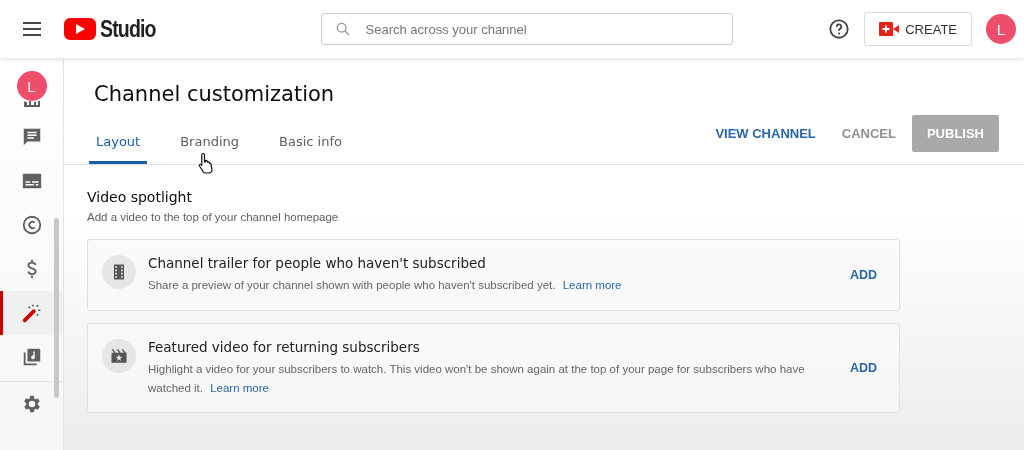  What do you see at coordinates (210, 149) in the screenshot?
I see `tab: Branding` at bounding box center [210, 149].